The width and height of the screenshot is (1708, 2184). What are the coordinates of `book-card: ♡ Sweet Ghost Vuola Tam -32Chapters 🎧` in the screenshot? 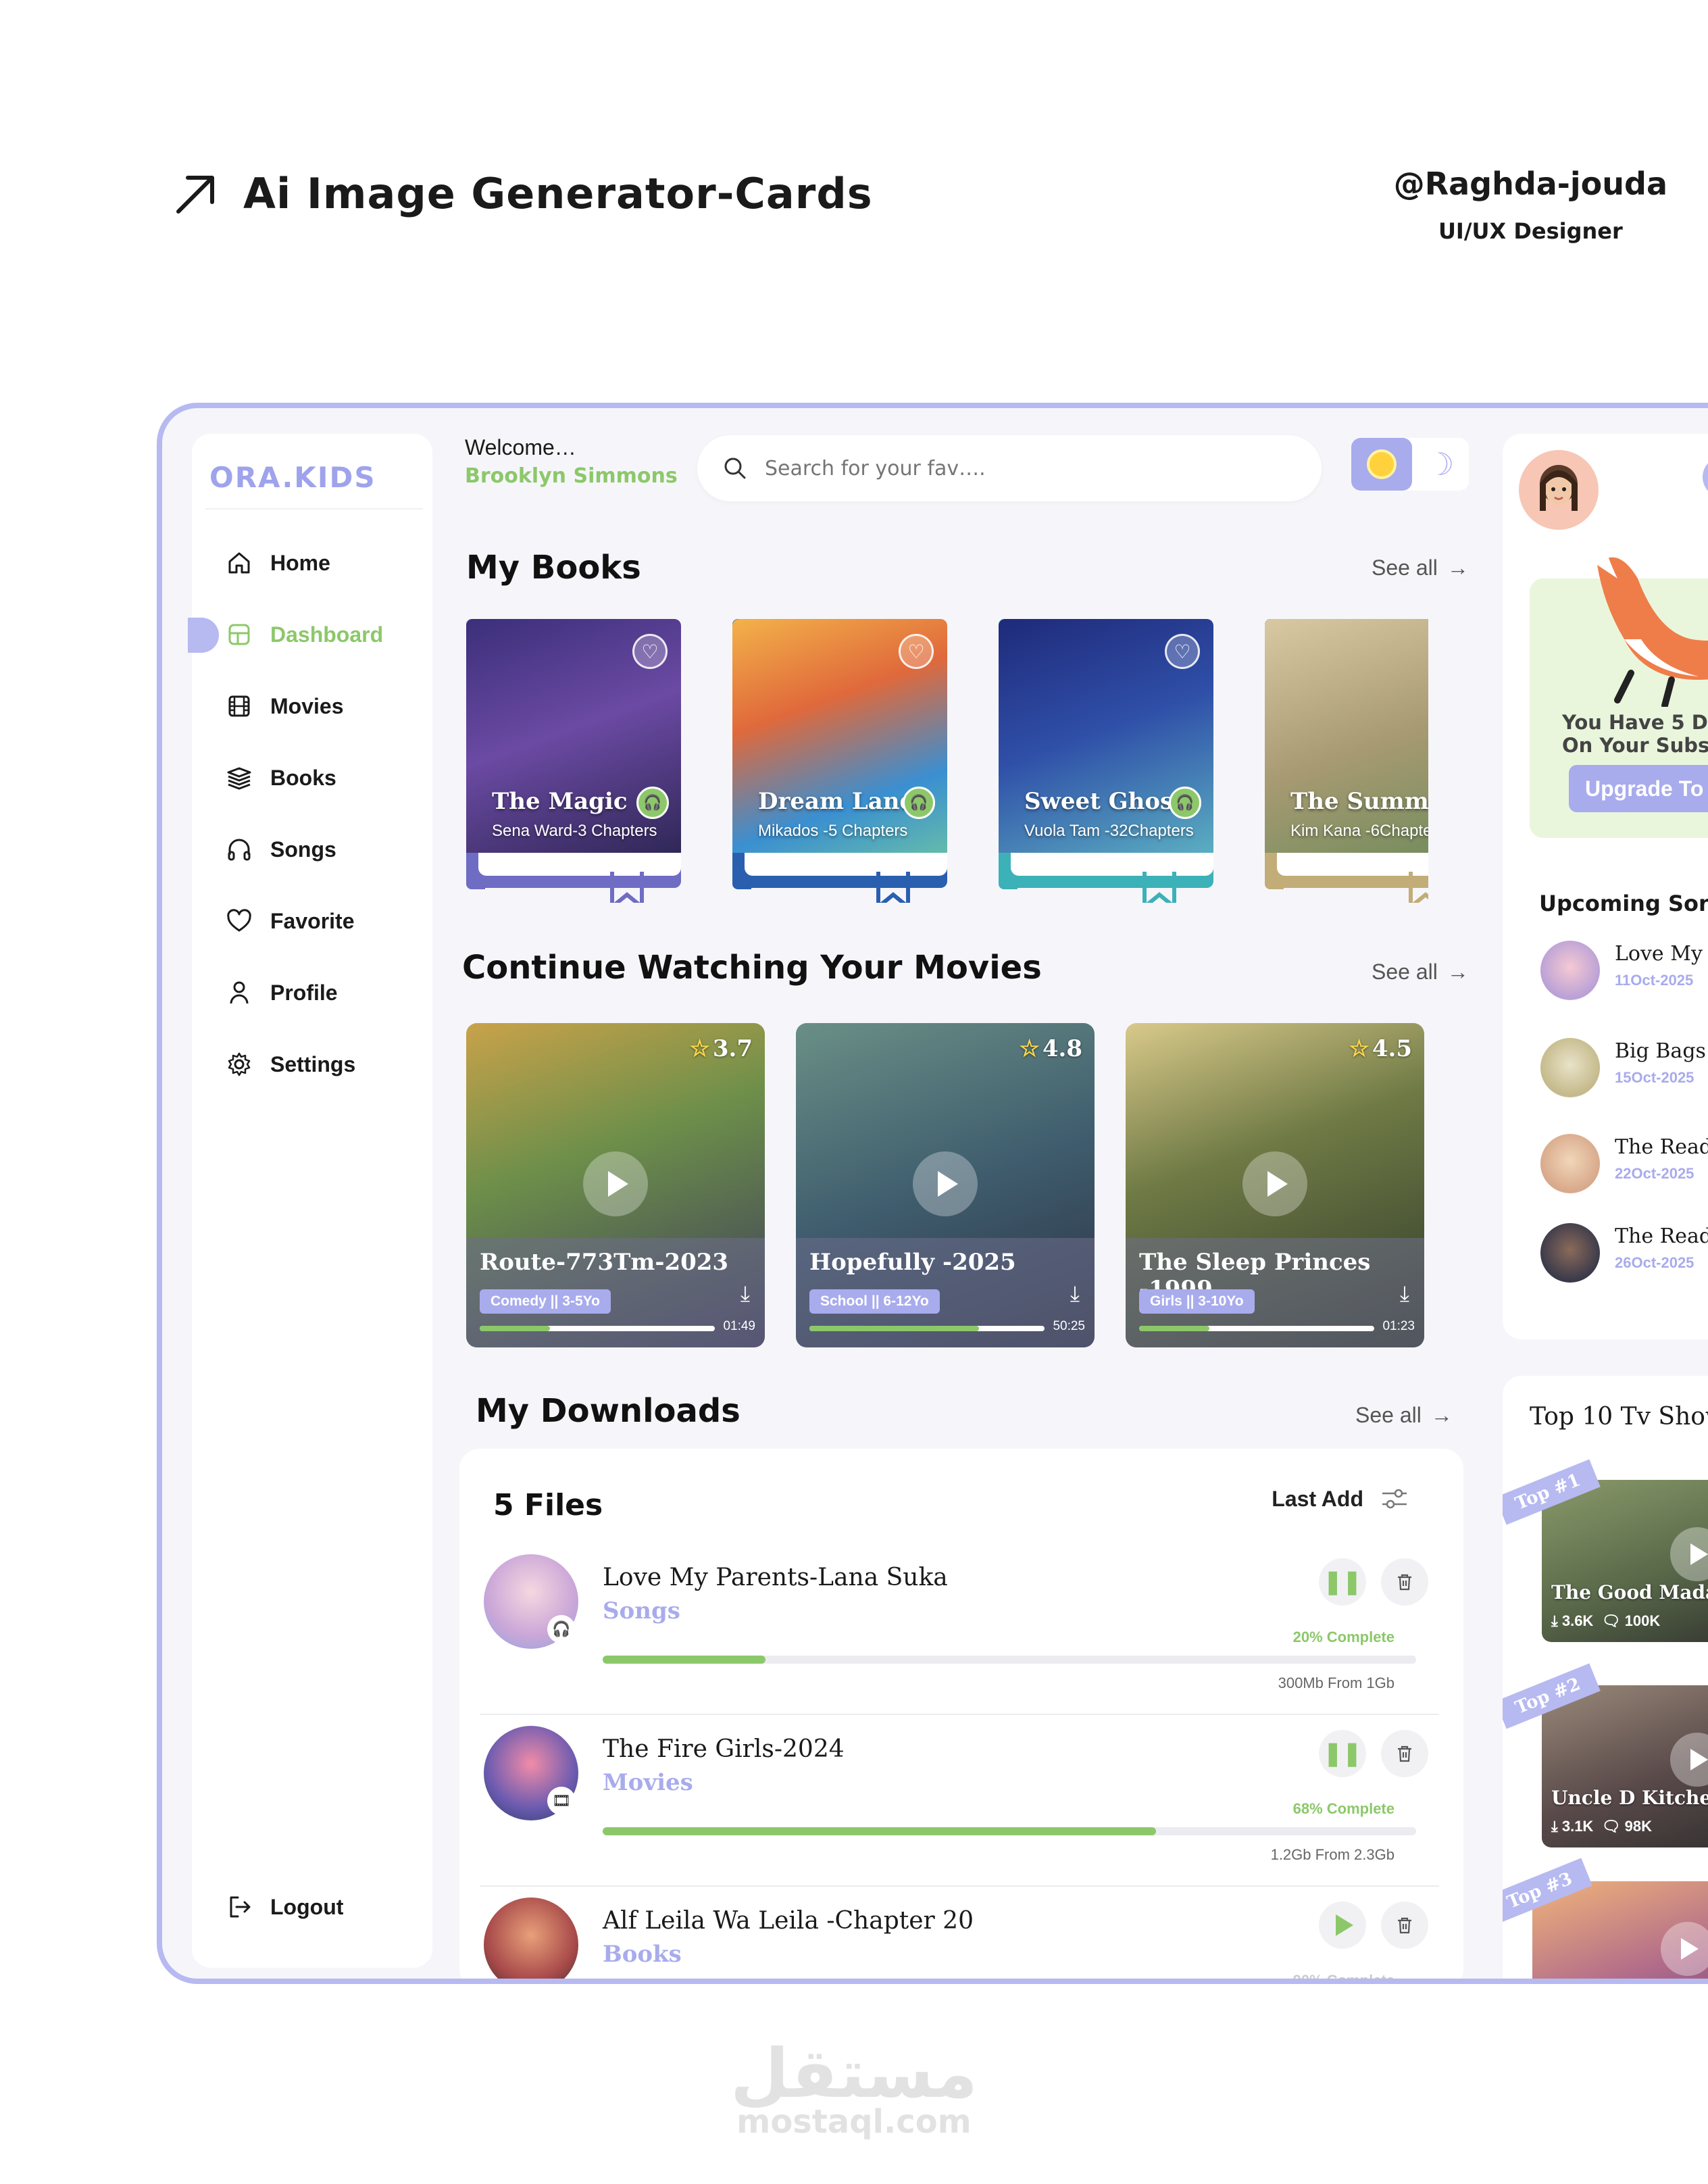 It's located at (1106, 761).